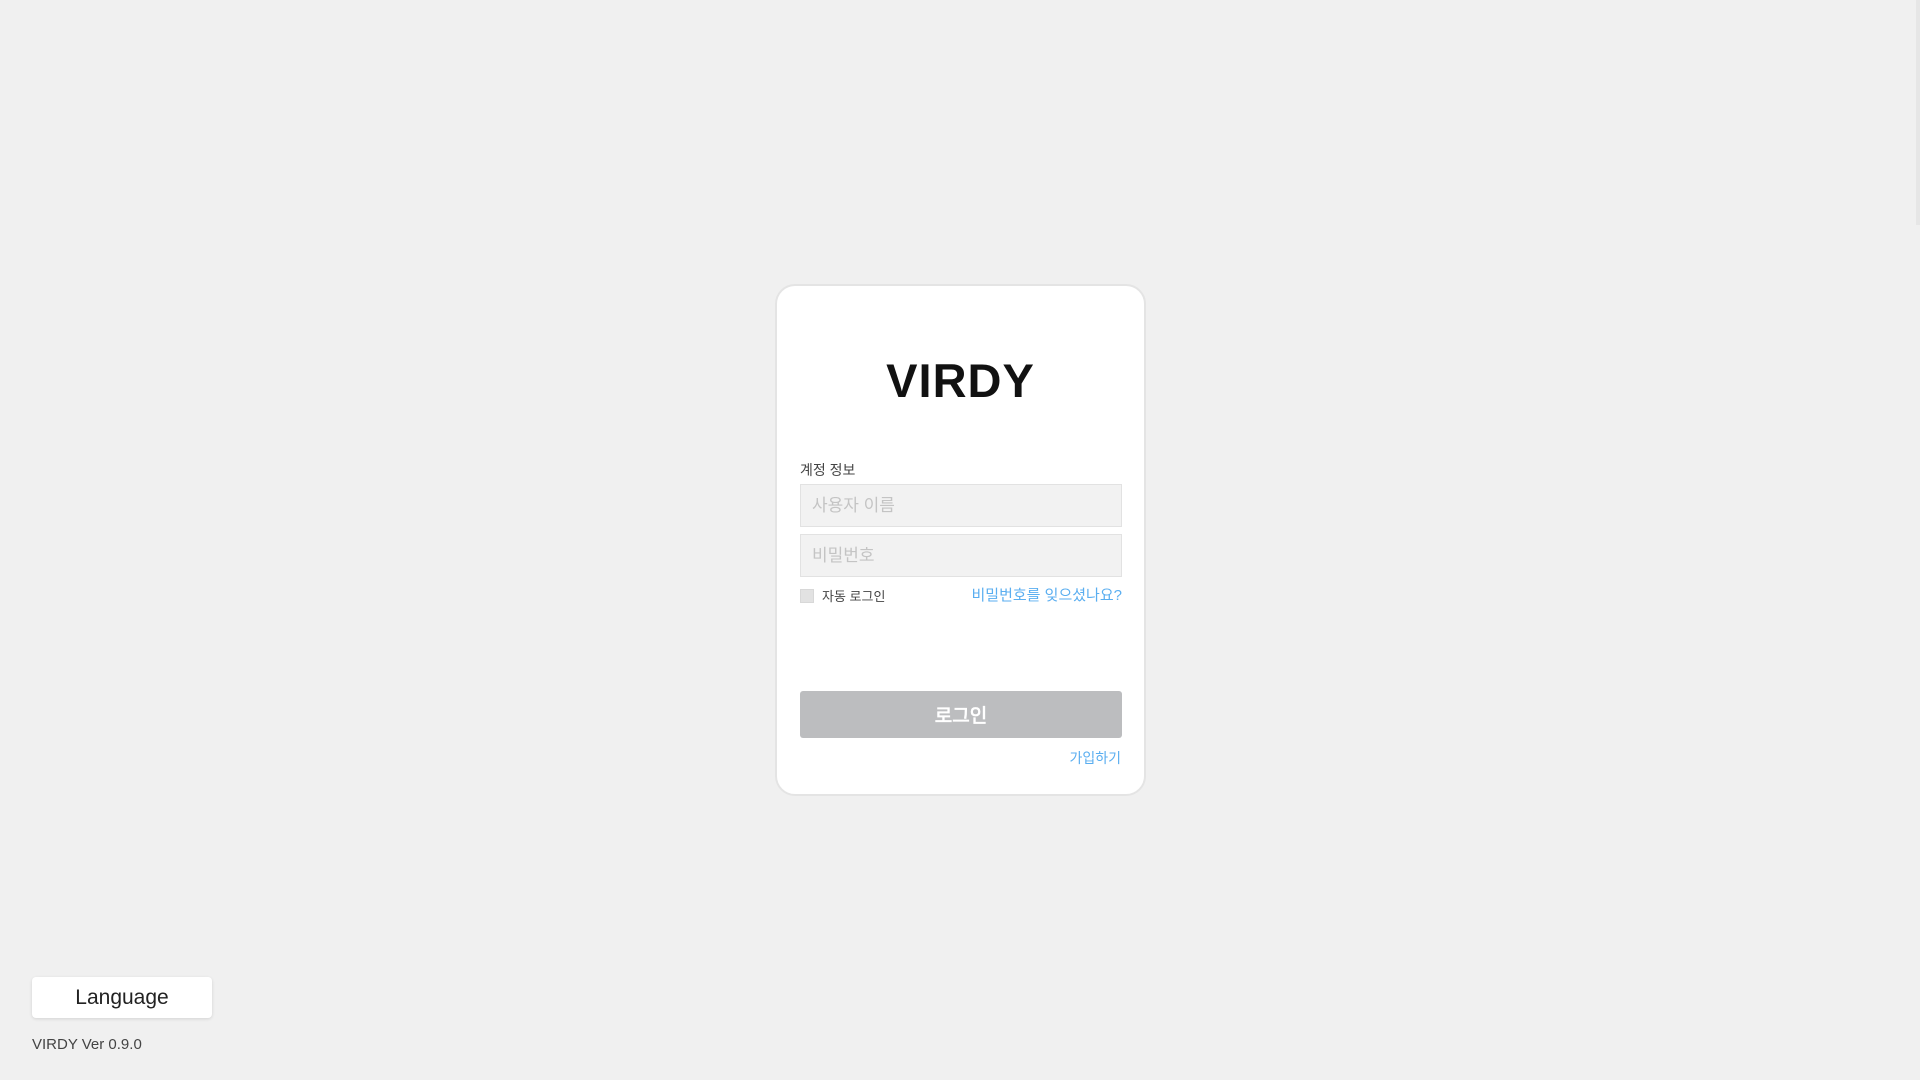 This screenshot has width=1920, height=1080. What do you see at coordinates (1095, 758) in the screenshot?
I see `signup-link: 가입하기` at bounding box center [1095, 758].